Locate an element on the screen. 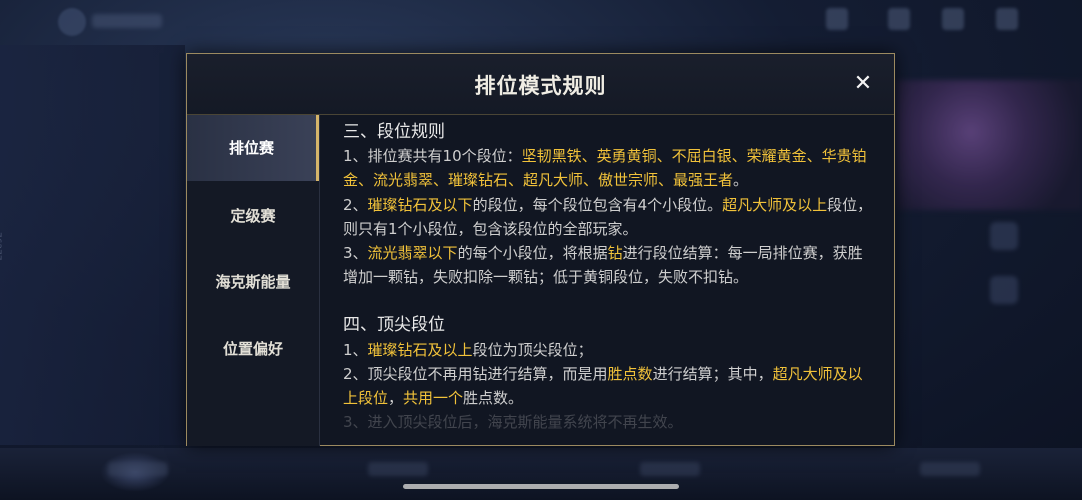  dialog-header: 排位模式规则 ✕ is located at coordinates (540, 84).